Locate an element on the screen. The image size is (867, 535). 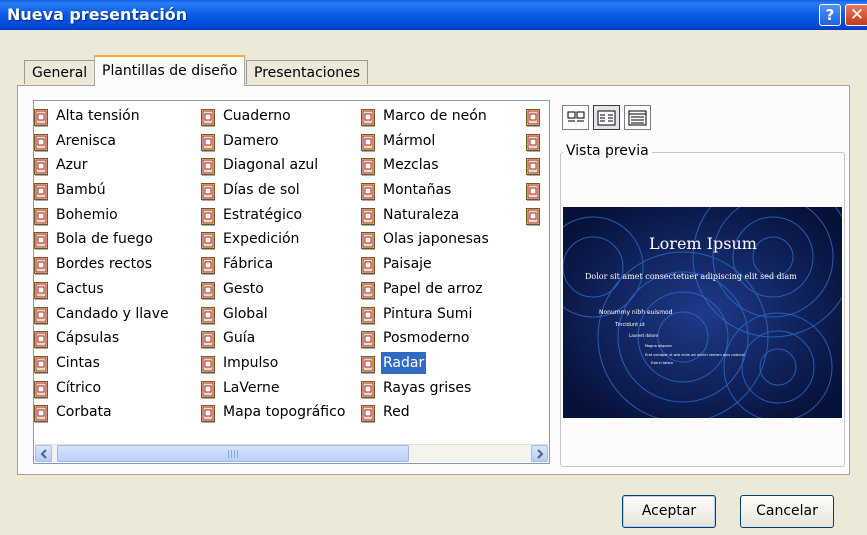
preview-bullet-7: Exerci tation is located at coordinates (662, 363).